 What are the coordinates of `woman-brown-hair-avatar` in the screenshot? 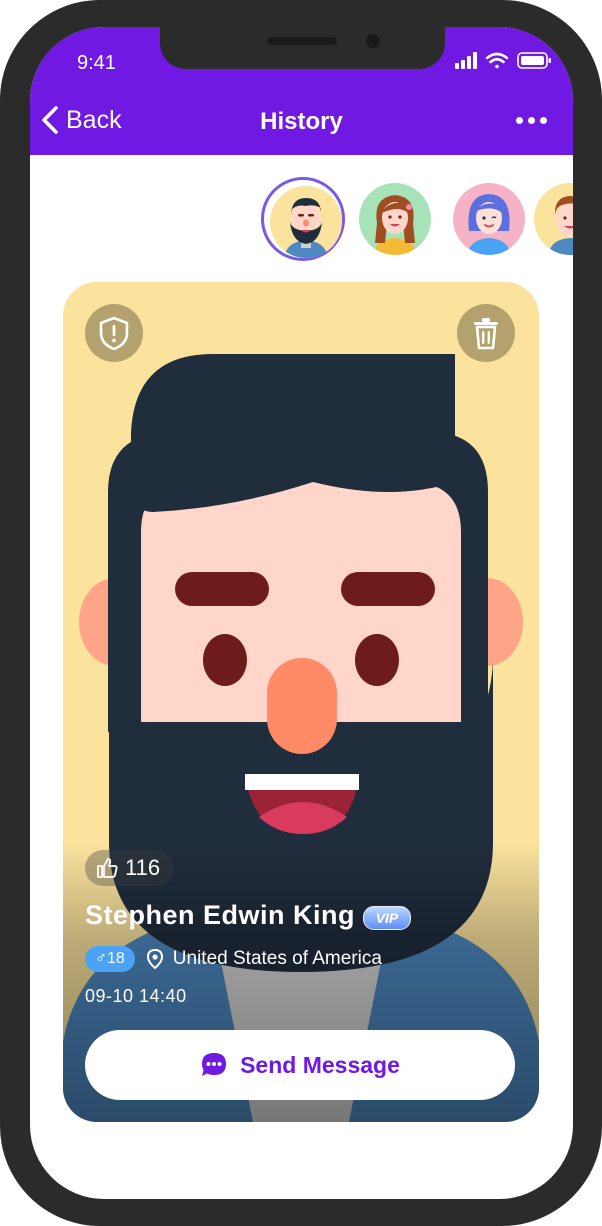 It's located at (395, 219).